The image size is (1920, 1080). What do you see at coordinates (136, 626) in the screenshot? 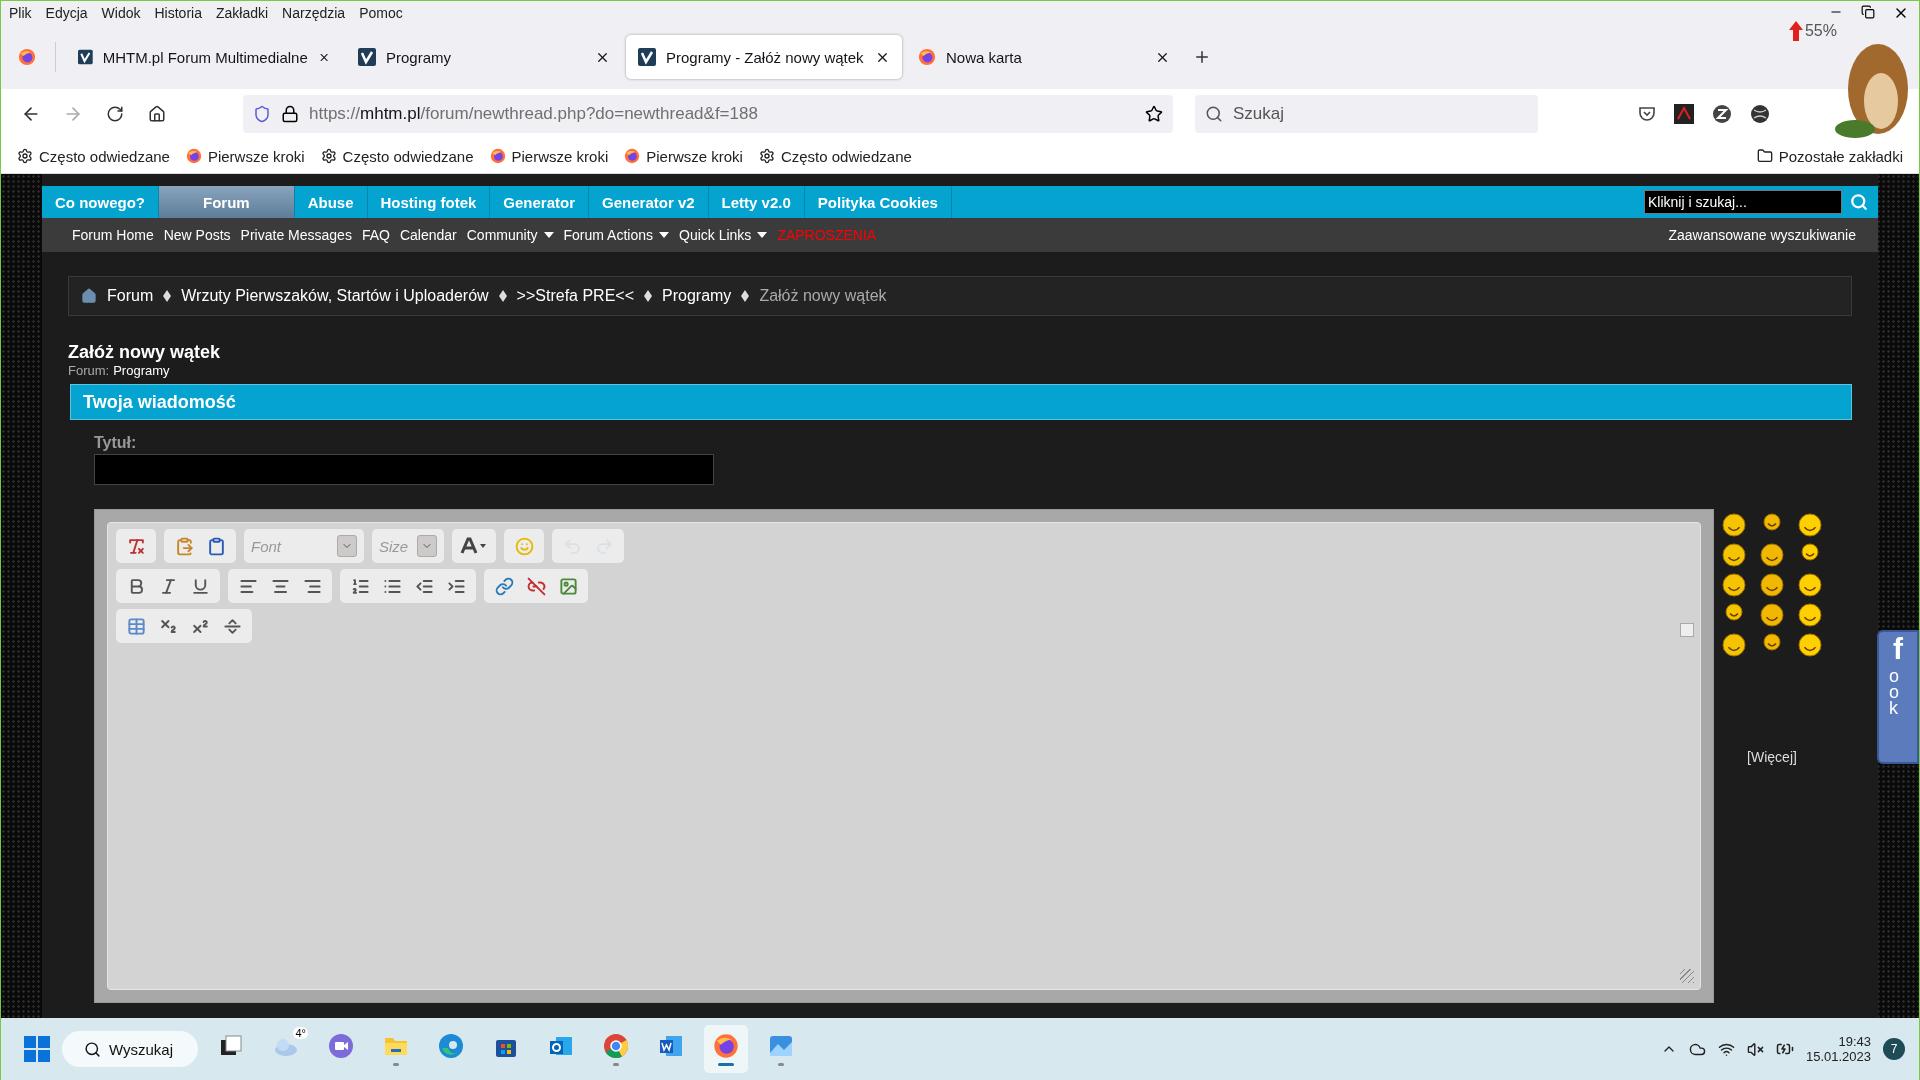
I see `table-icon` at bounding box center [136, 626].